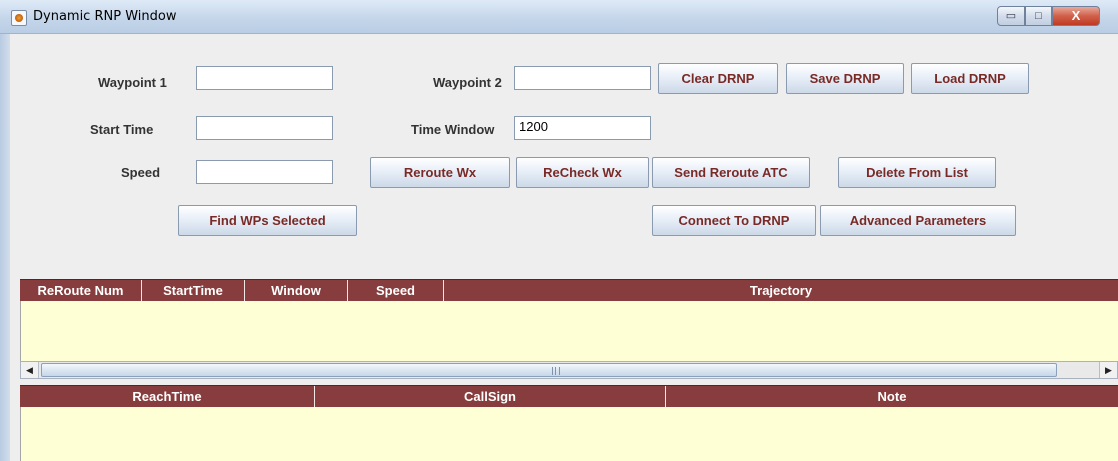 The image size is (1118, 461). Describe the element at coordinates (781, 291) in the screenshot. I see `column-trajectory: Trajectory` at that location.